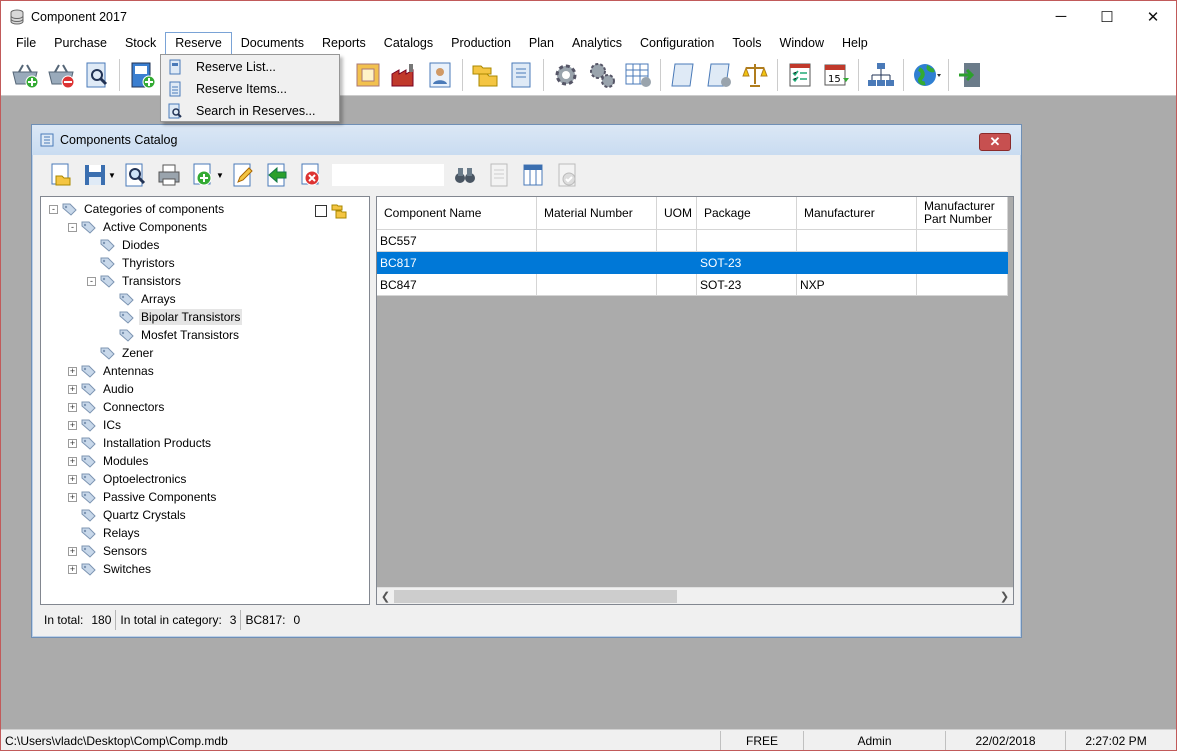 The width and height of the screenshot is (1177, 751). I want to click on tree-item: + Sensors, so click(108, 551).